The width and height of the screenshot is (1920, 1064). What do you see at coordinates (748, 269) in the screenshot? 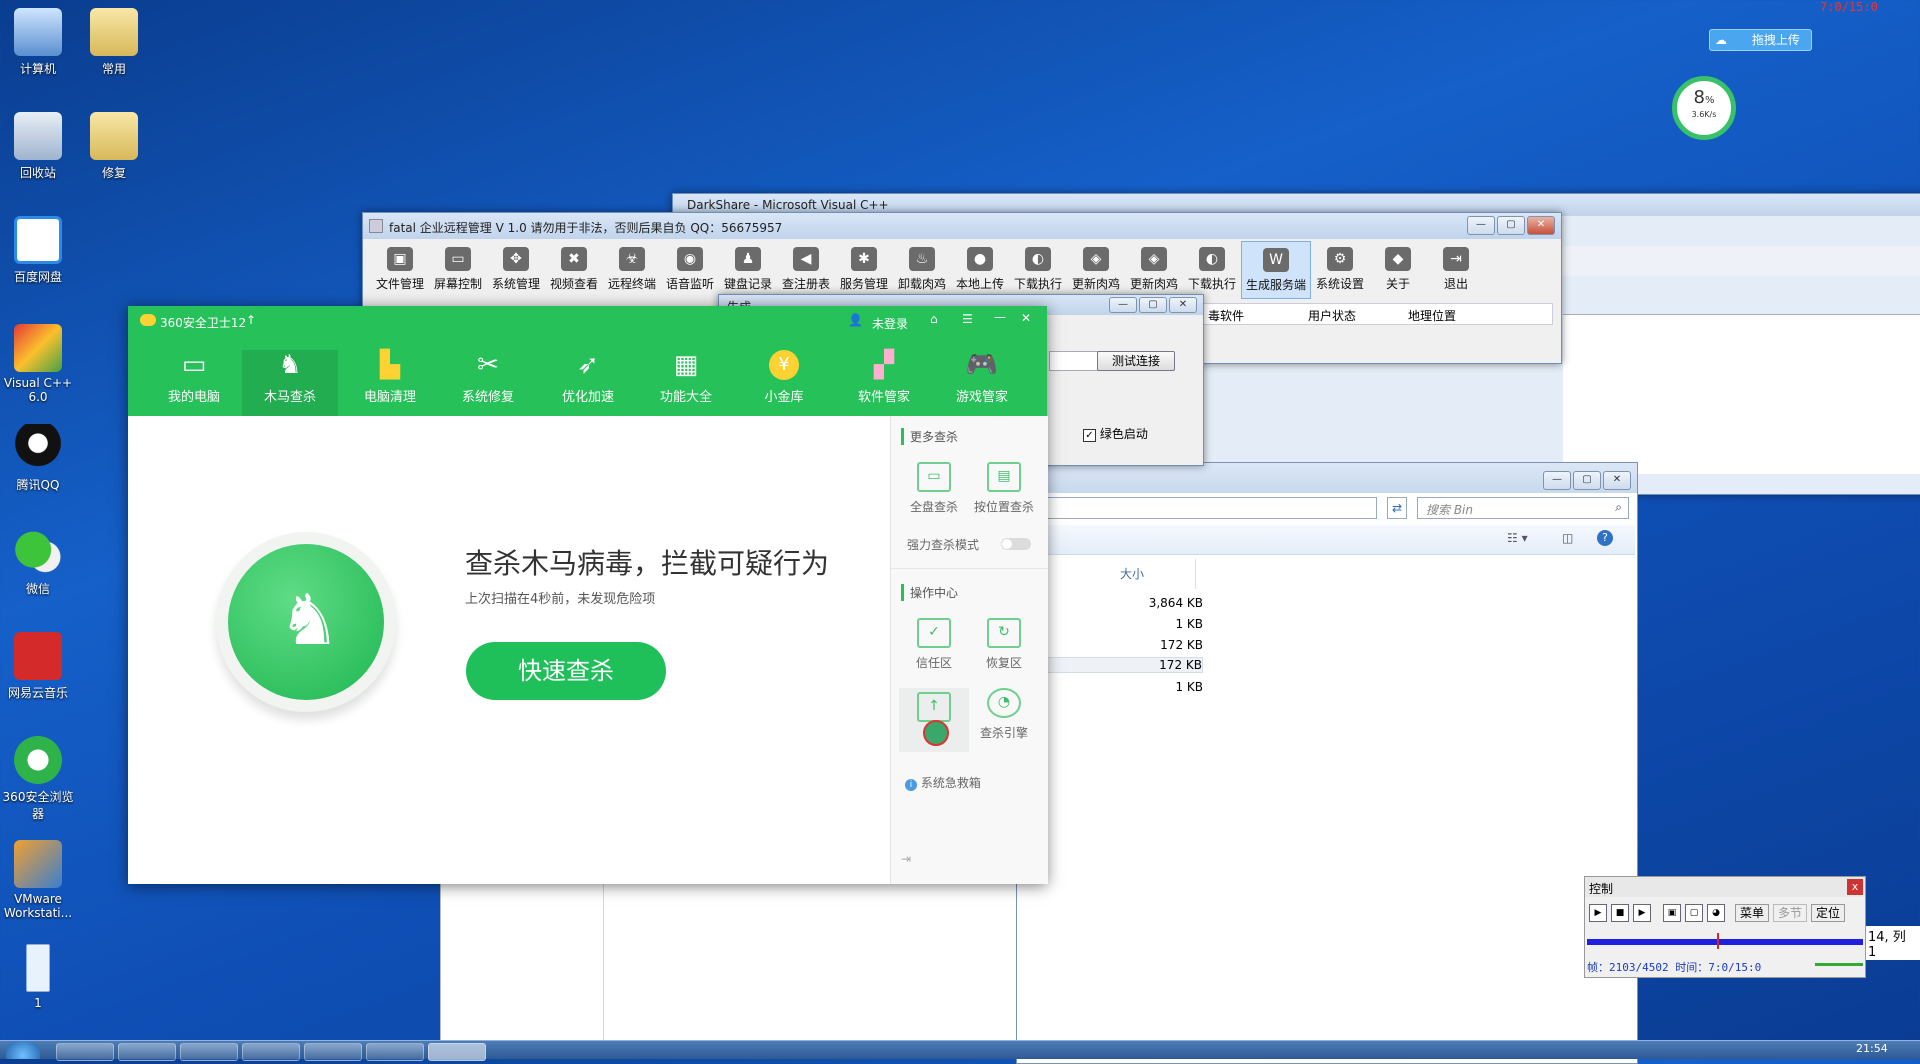
I see `toolbar-keylogger: ♟ 键盘记录` at bounding box center [748, 269].